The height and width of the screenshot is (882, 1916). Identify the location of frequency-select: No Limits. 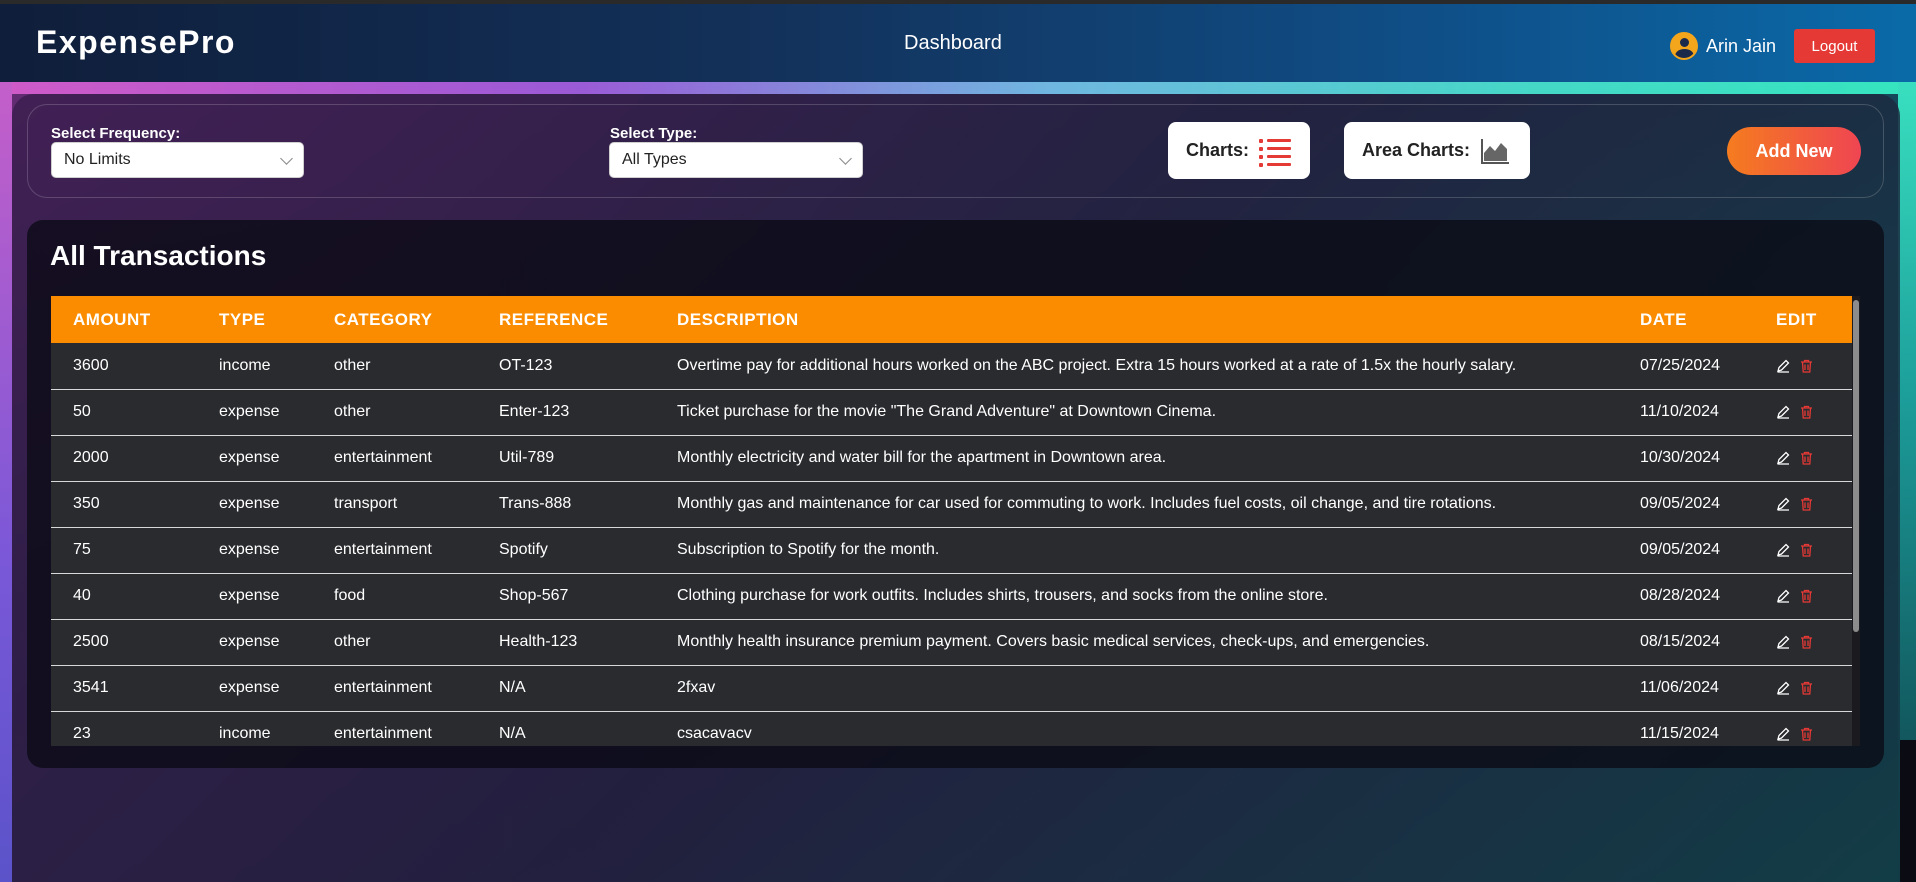
(177, 160).